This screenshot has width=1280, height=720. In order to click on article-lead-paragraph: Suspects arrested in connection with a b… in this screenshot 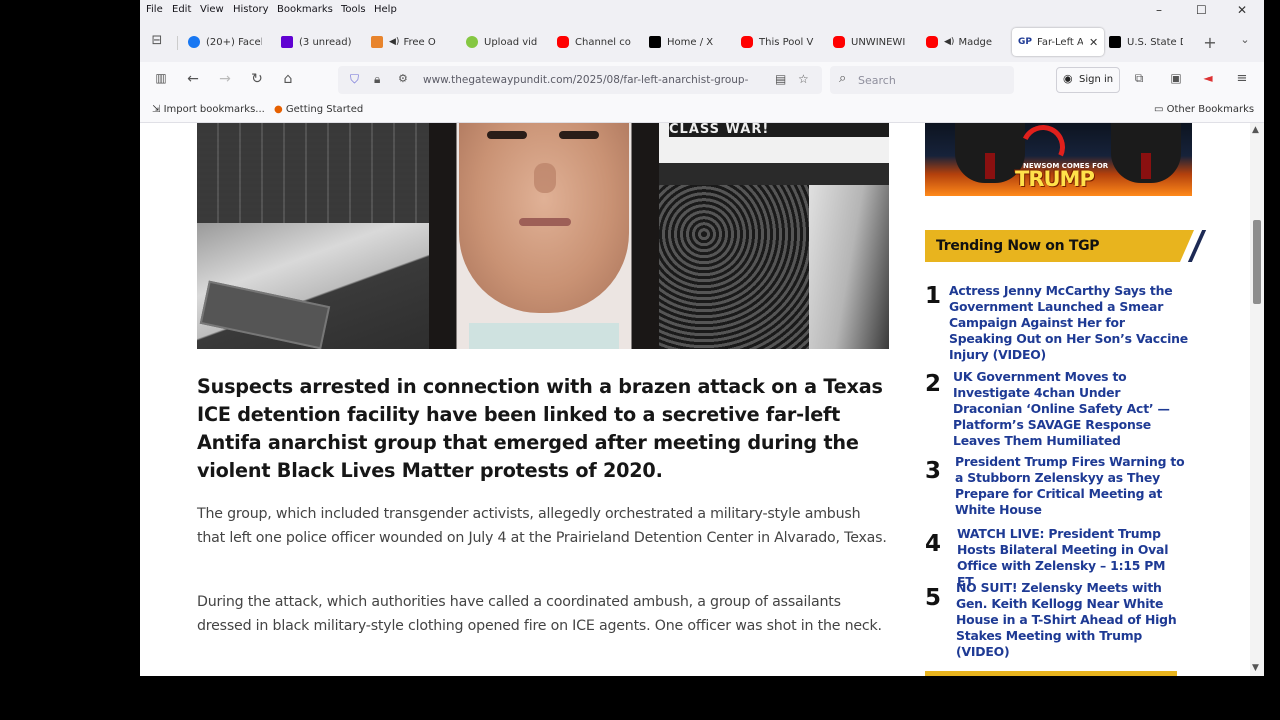, I will do `click(540, 428)`.